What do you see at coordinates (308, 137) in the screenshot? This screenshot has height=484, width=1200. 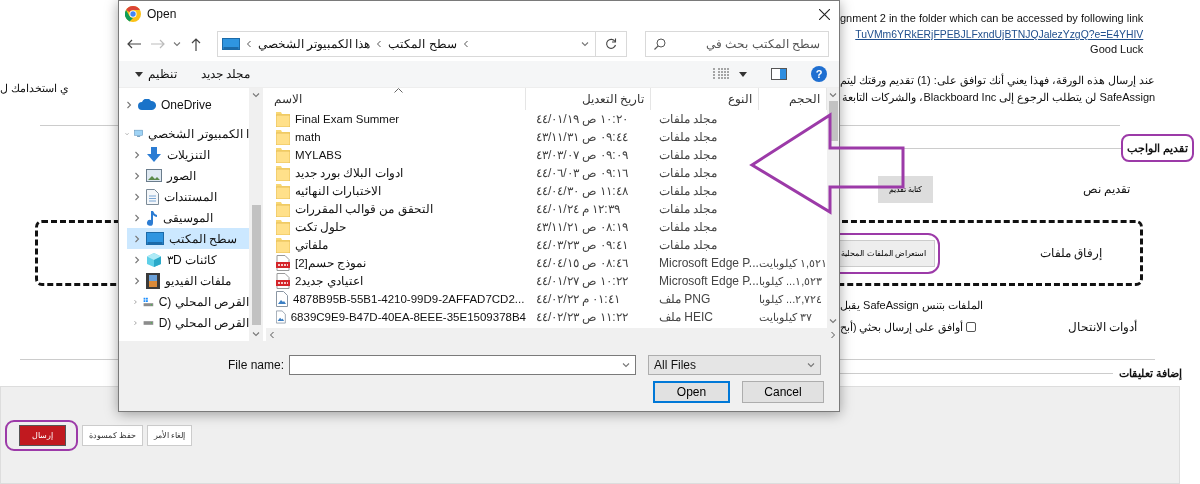 I see `file-name: math` at bounding box center [308, 137].